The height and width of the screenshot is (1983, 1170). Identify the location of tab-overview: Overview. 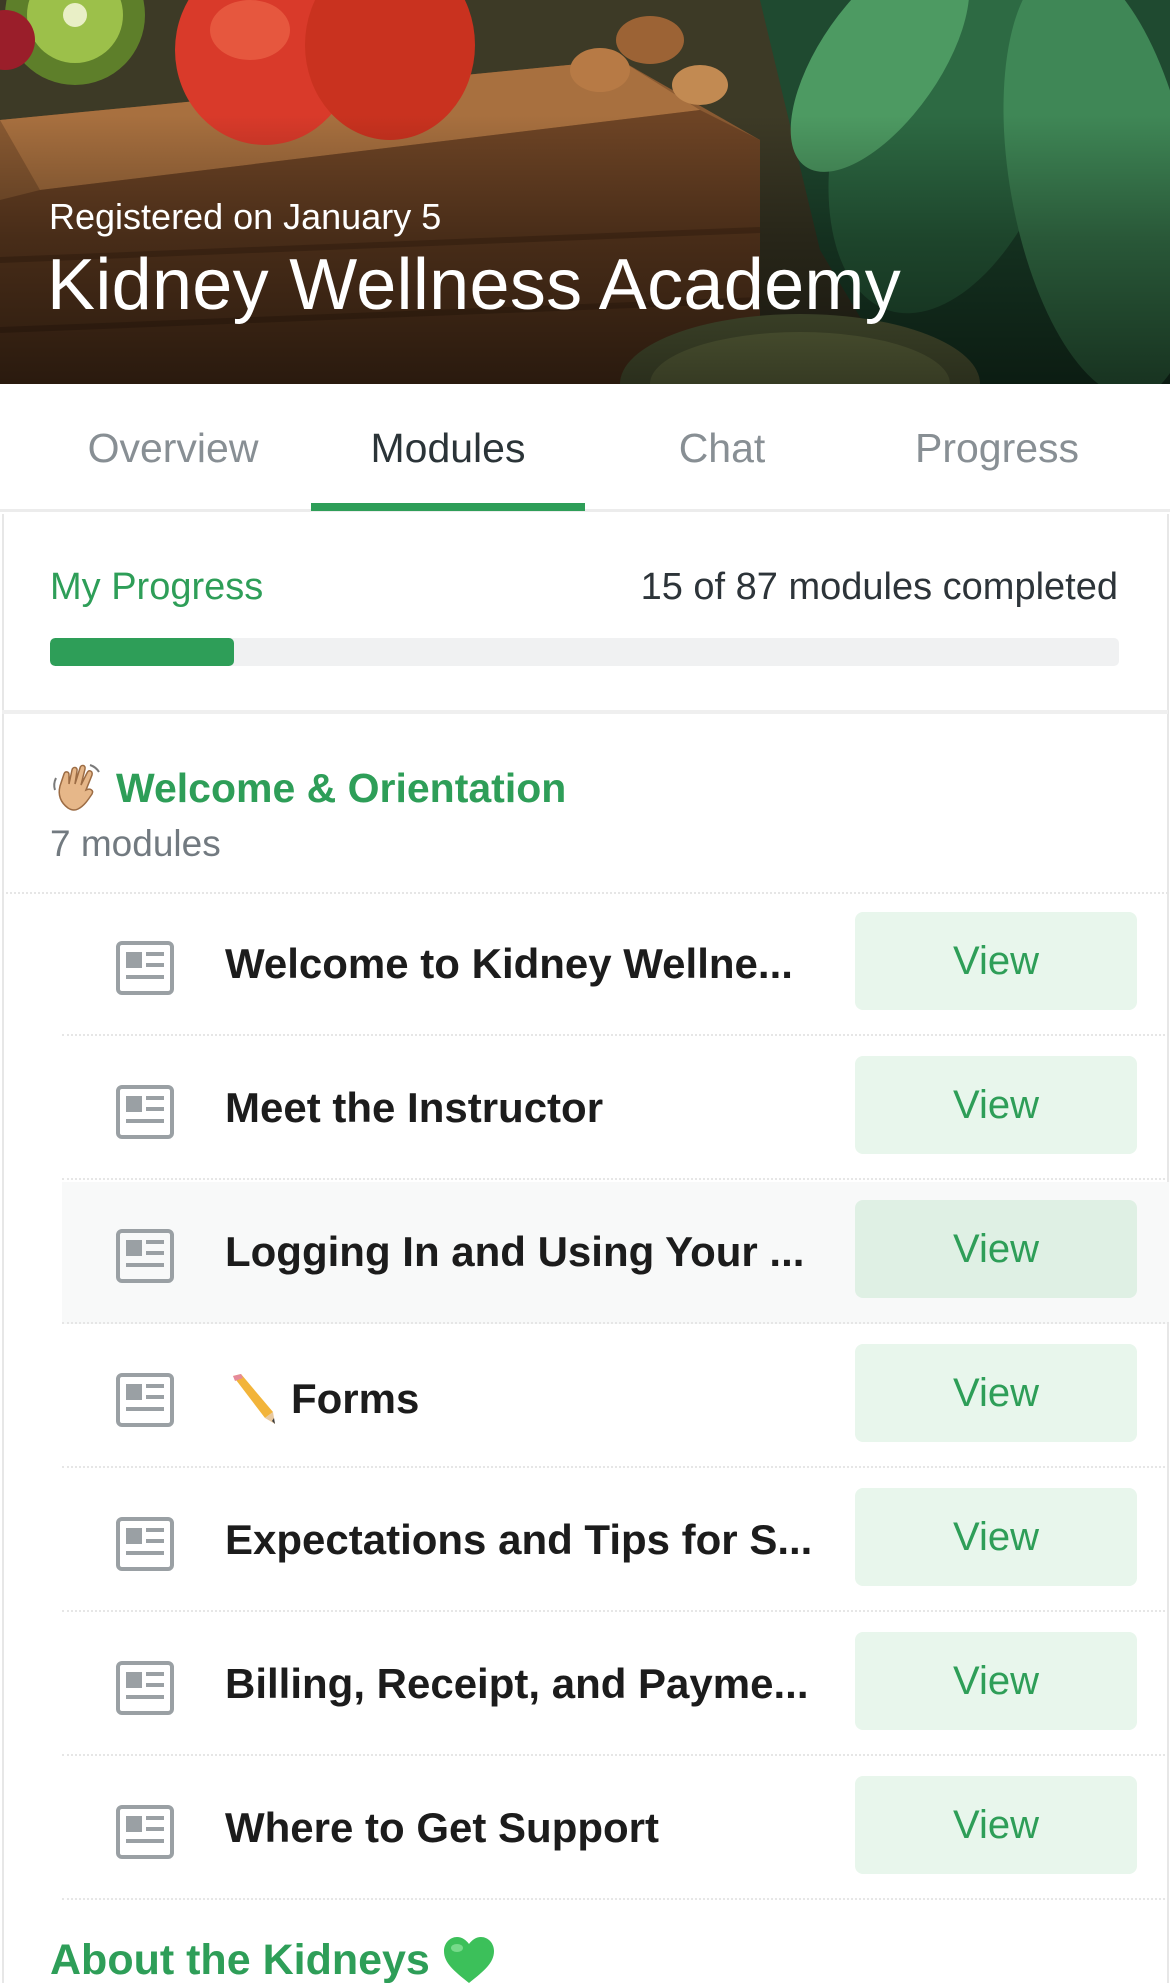
(173, 448).